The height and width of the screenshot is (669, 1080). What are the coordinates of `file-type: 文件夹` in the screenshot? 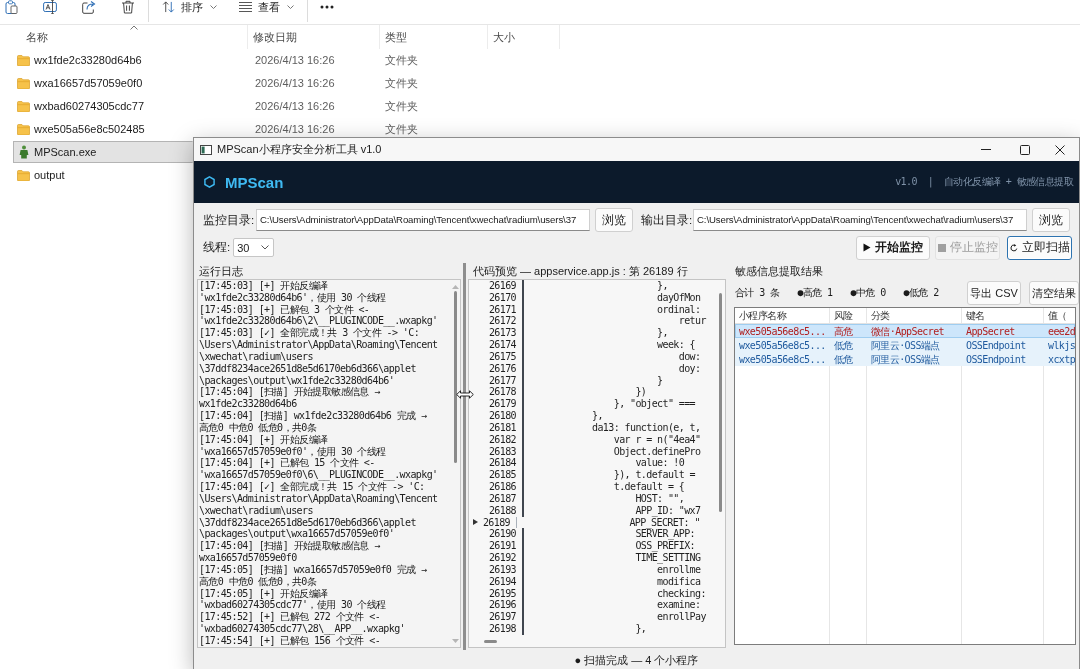 It's located at (401, 129).